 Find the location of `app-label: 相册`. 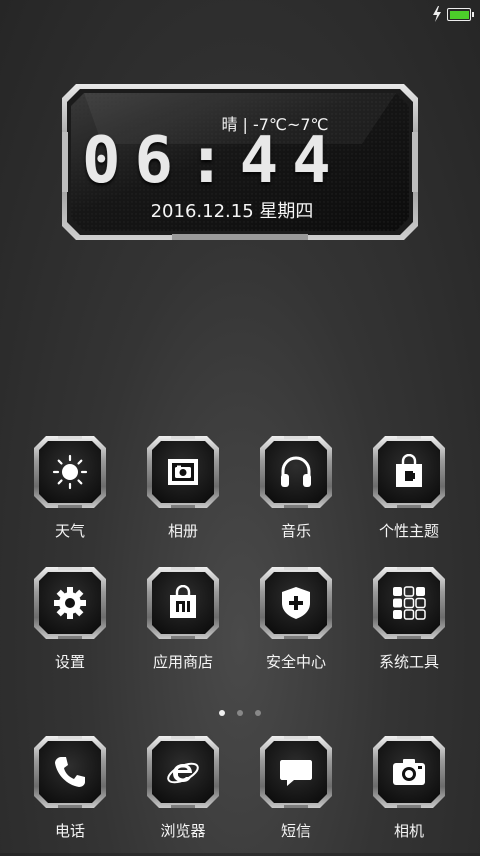

app-label: 相册 is located at coordinates (182, 531).